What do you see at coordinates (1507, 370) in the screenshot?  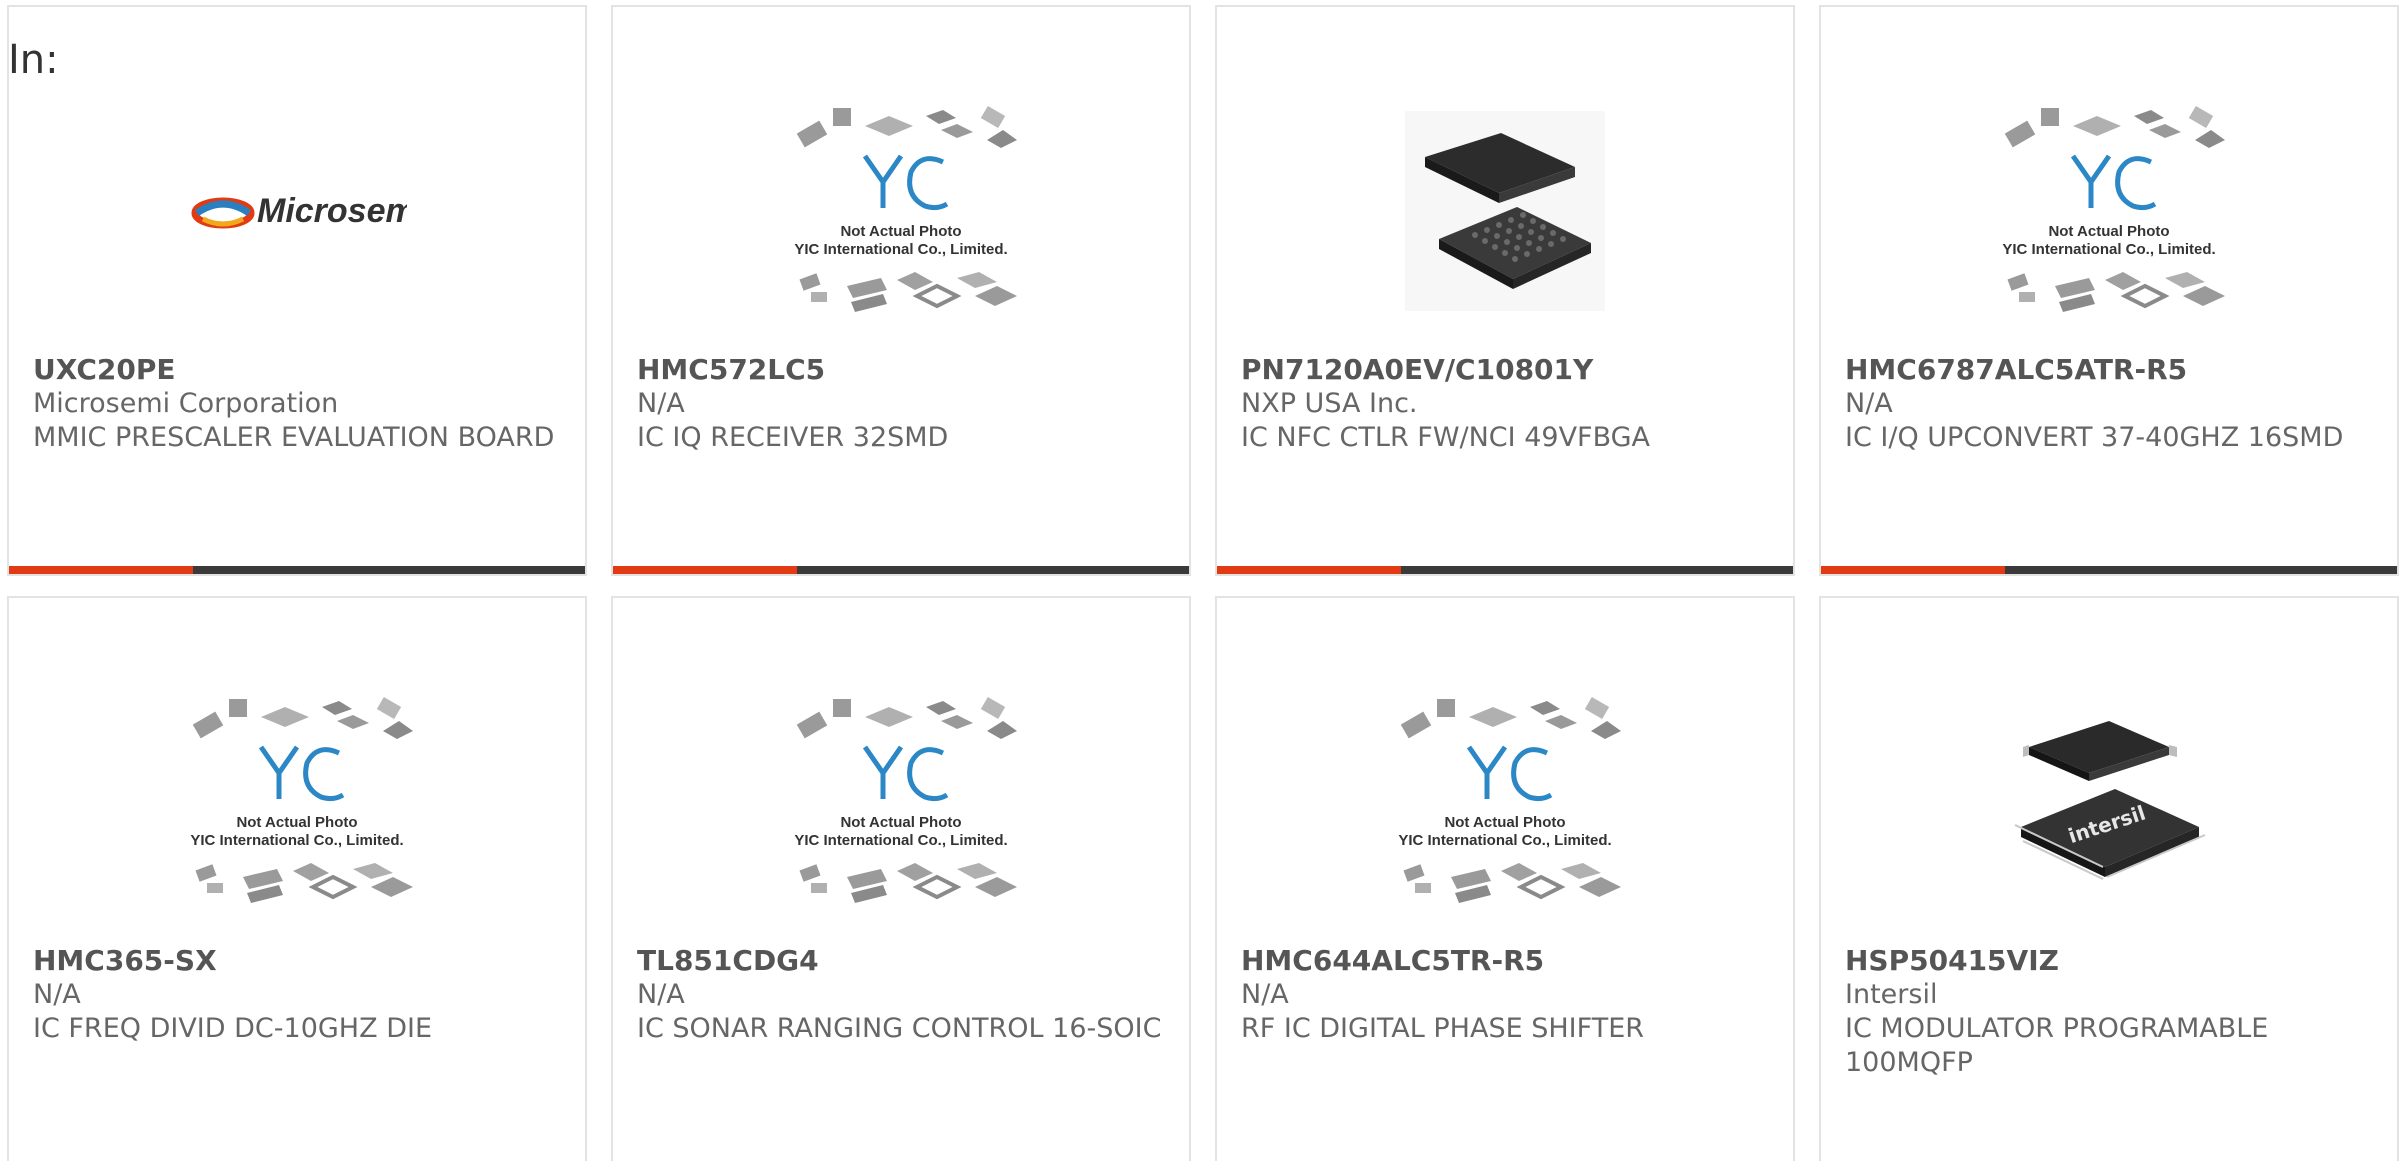 I see `part-number-link: PN7120A0EV/C10801Y` at bounding box center [1507, 370].